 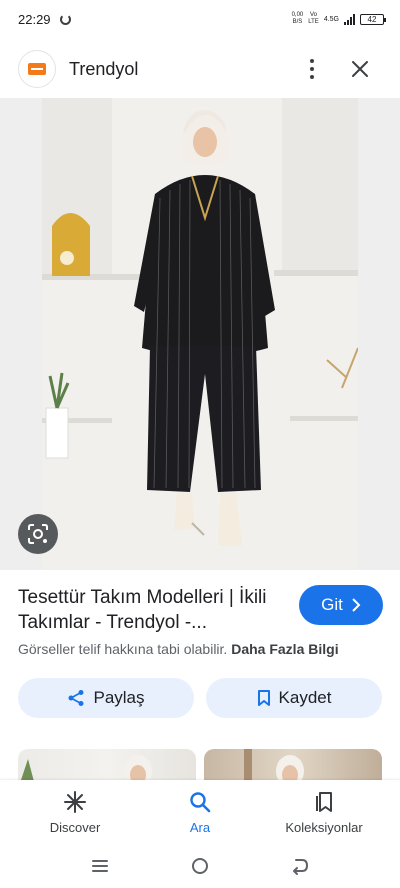 I want to click on trendyol-logo-icon, so click(x=37, y=69).